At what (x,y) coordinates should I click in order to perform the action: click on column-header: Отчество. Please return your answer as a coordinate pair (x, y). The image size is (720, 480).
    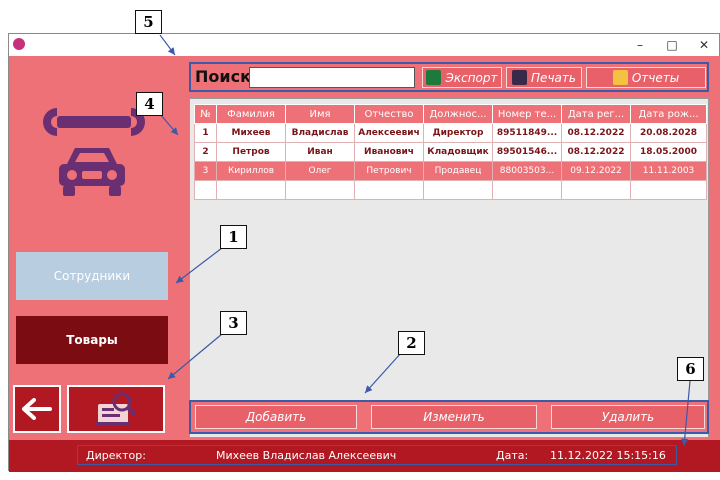
    Looking at the image, I should click on (389, 114).